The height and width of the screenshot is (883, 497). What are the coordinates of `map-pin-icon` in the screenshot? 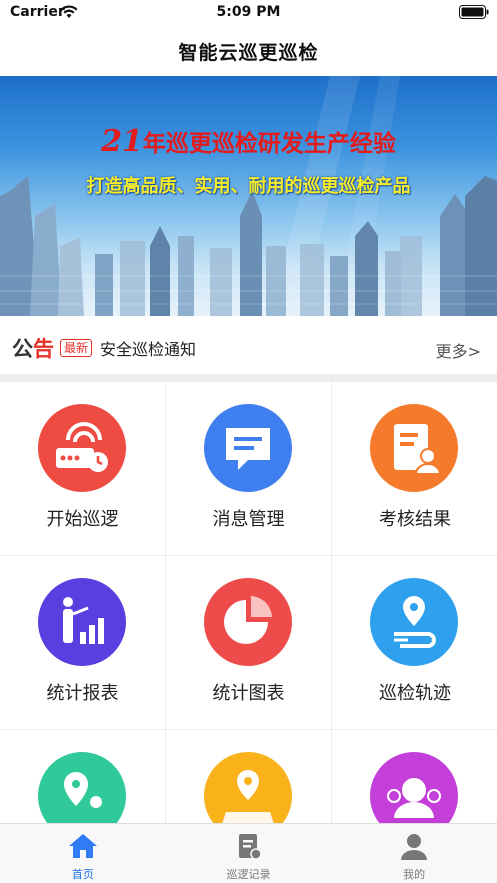 It's located at (248, 787).